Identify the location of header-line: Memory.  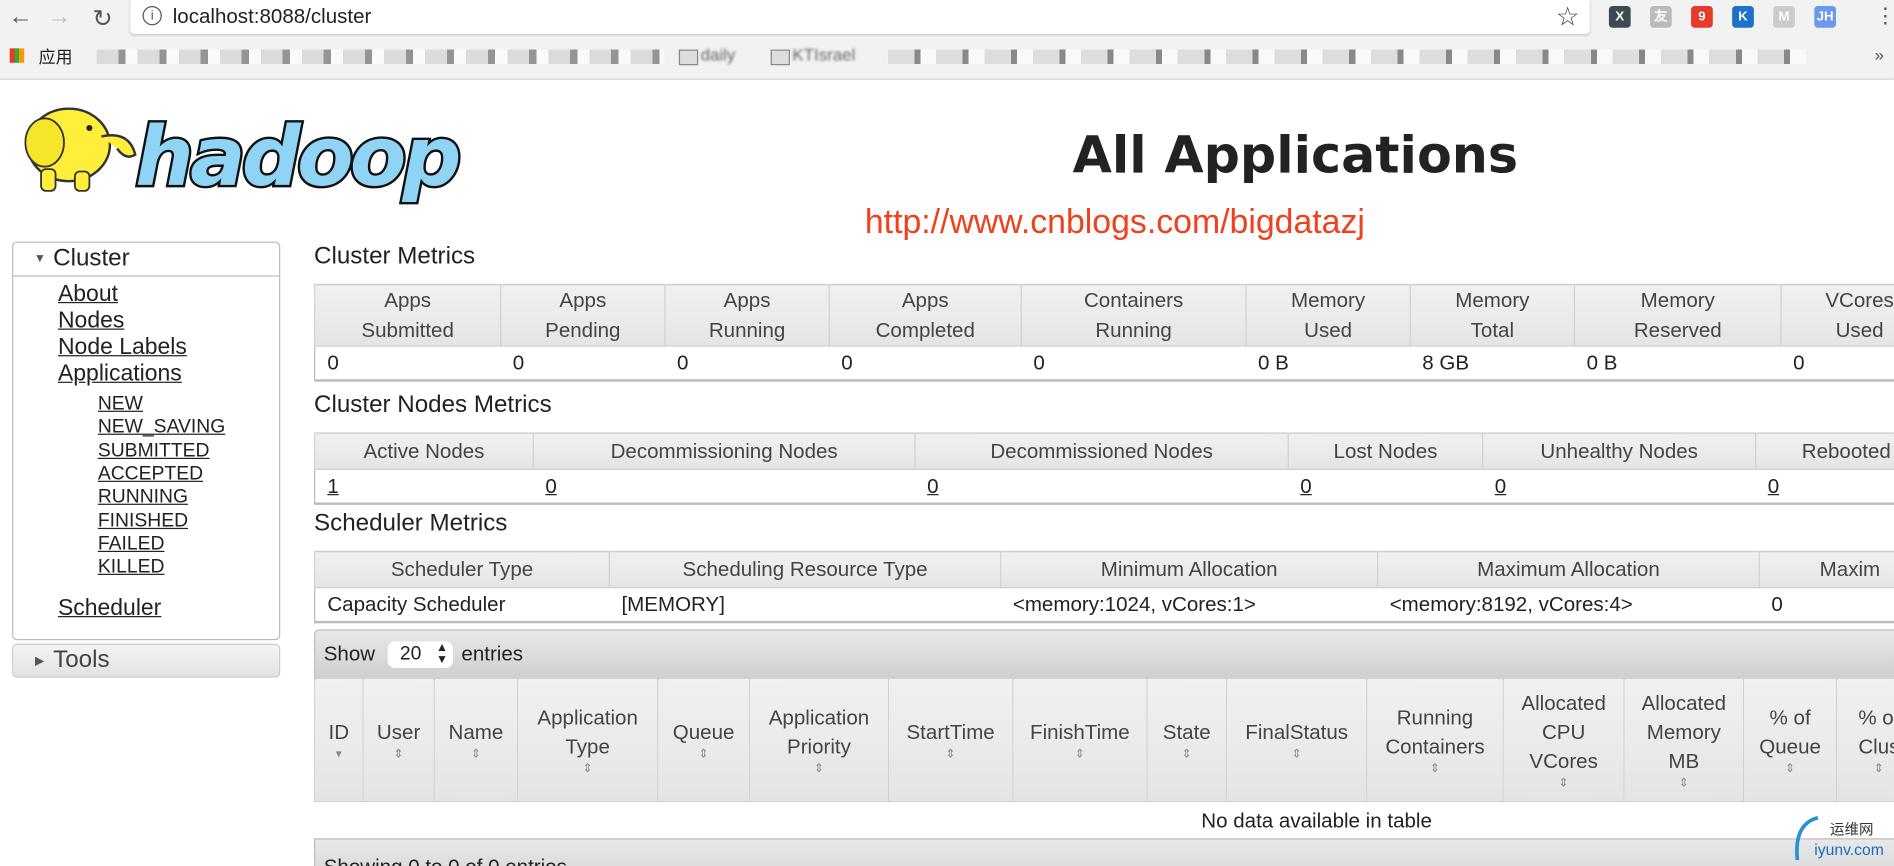
(1328, 300).